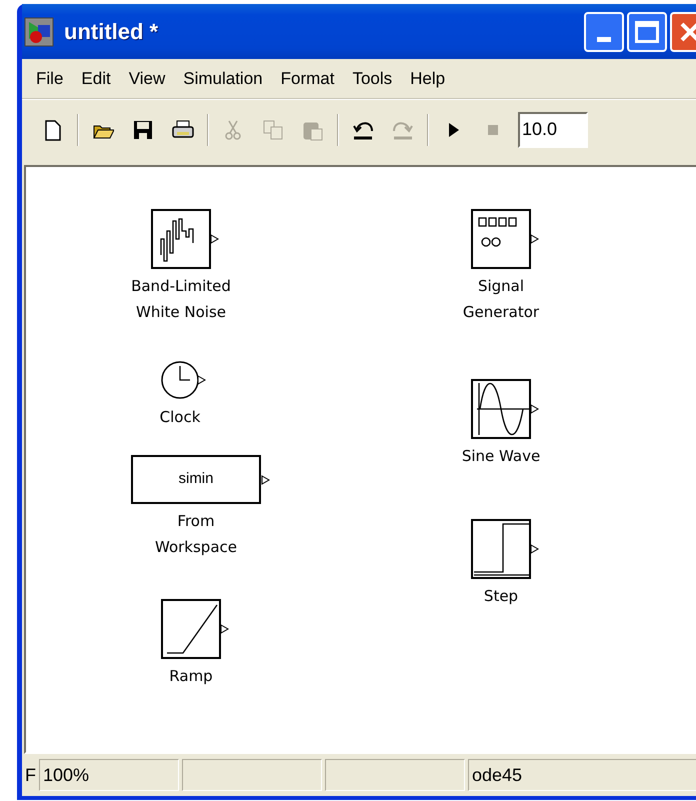  Describe the element at coordinates (604, 39) in the screenshot. I see `minimize-icon` at that location.